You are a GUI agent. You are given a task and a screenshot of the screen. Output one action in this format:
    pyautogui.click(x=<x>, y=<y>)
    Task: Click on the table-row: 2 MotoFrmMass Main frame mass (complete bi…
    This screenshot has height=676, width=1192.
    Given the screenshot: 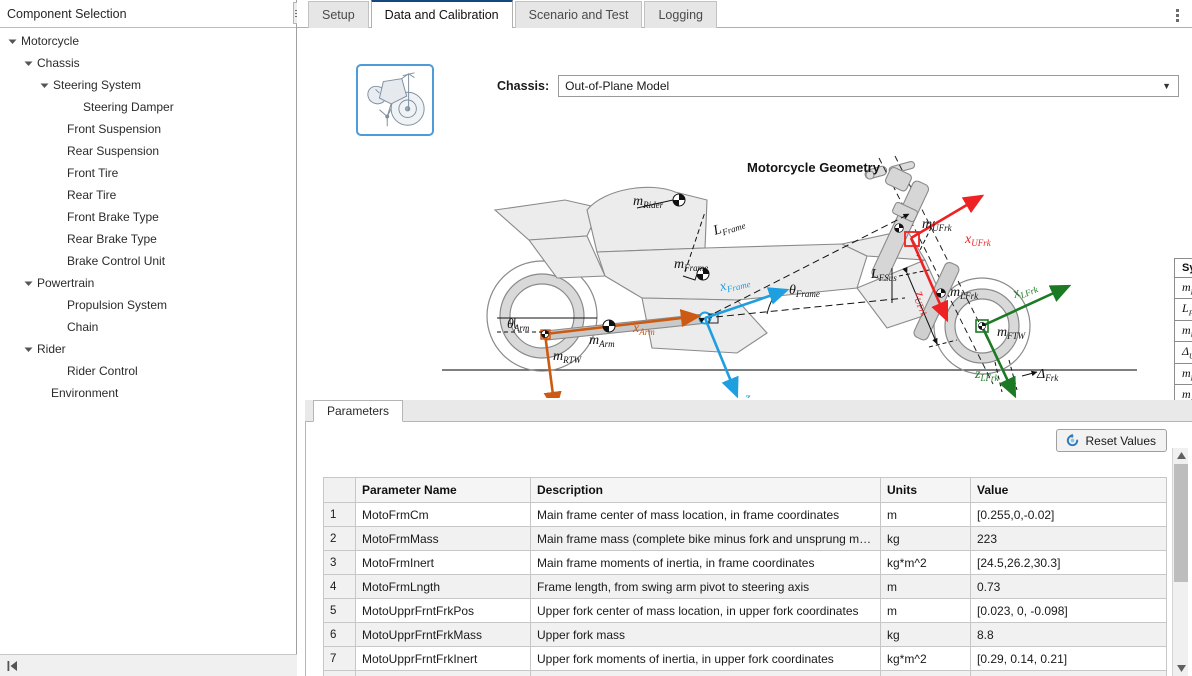 What is the action you would take?
    pyautogui.click(x=745, y=538)
    